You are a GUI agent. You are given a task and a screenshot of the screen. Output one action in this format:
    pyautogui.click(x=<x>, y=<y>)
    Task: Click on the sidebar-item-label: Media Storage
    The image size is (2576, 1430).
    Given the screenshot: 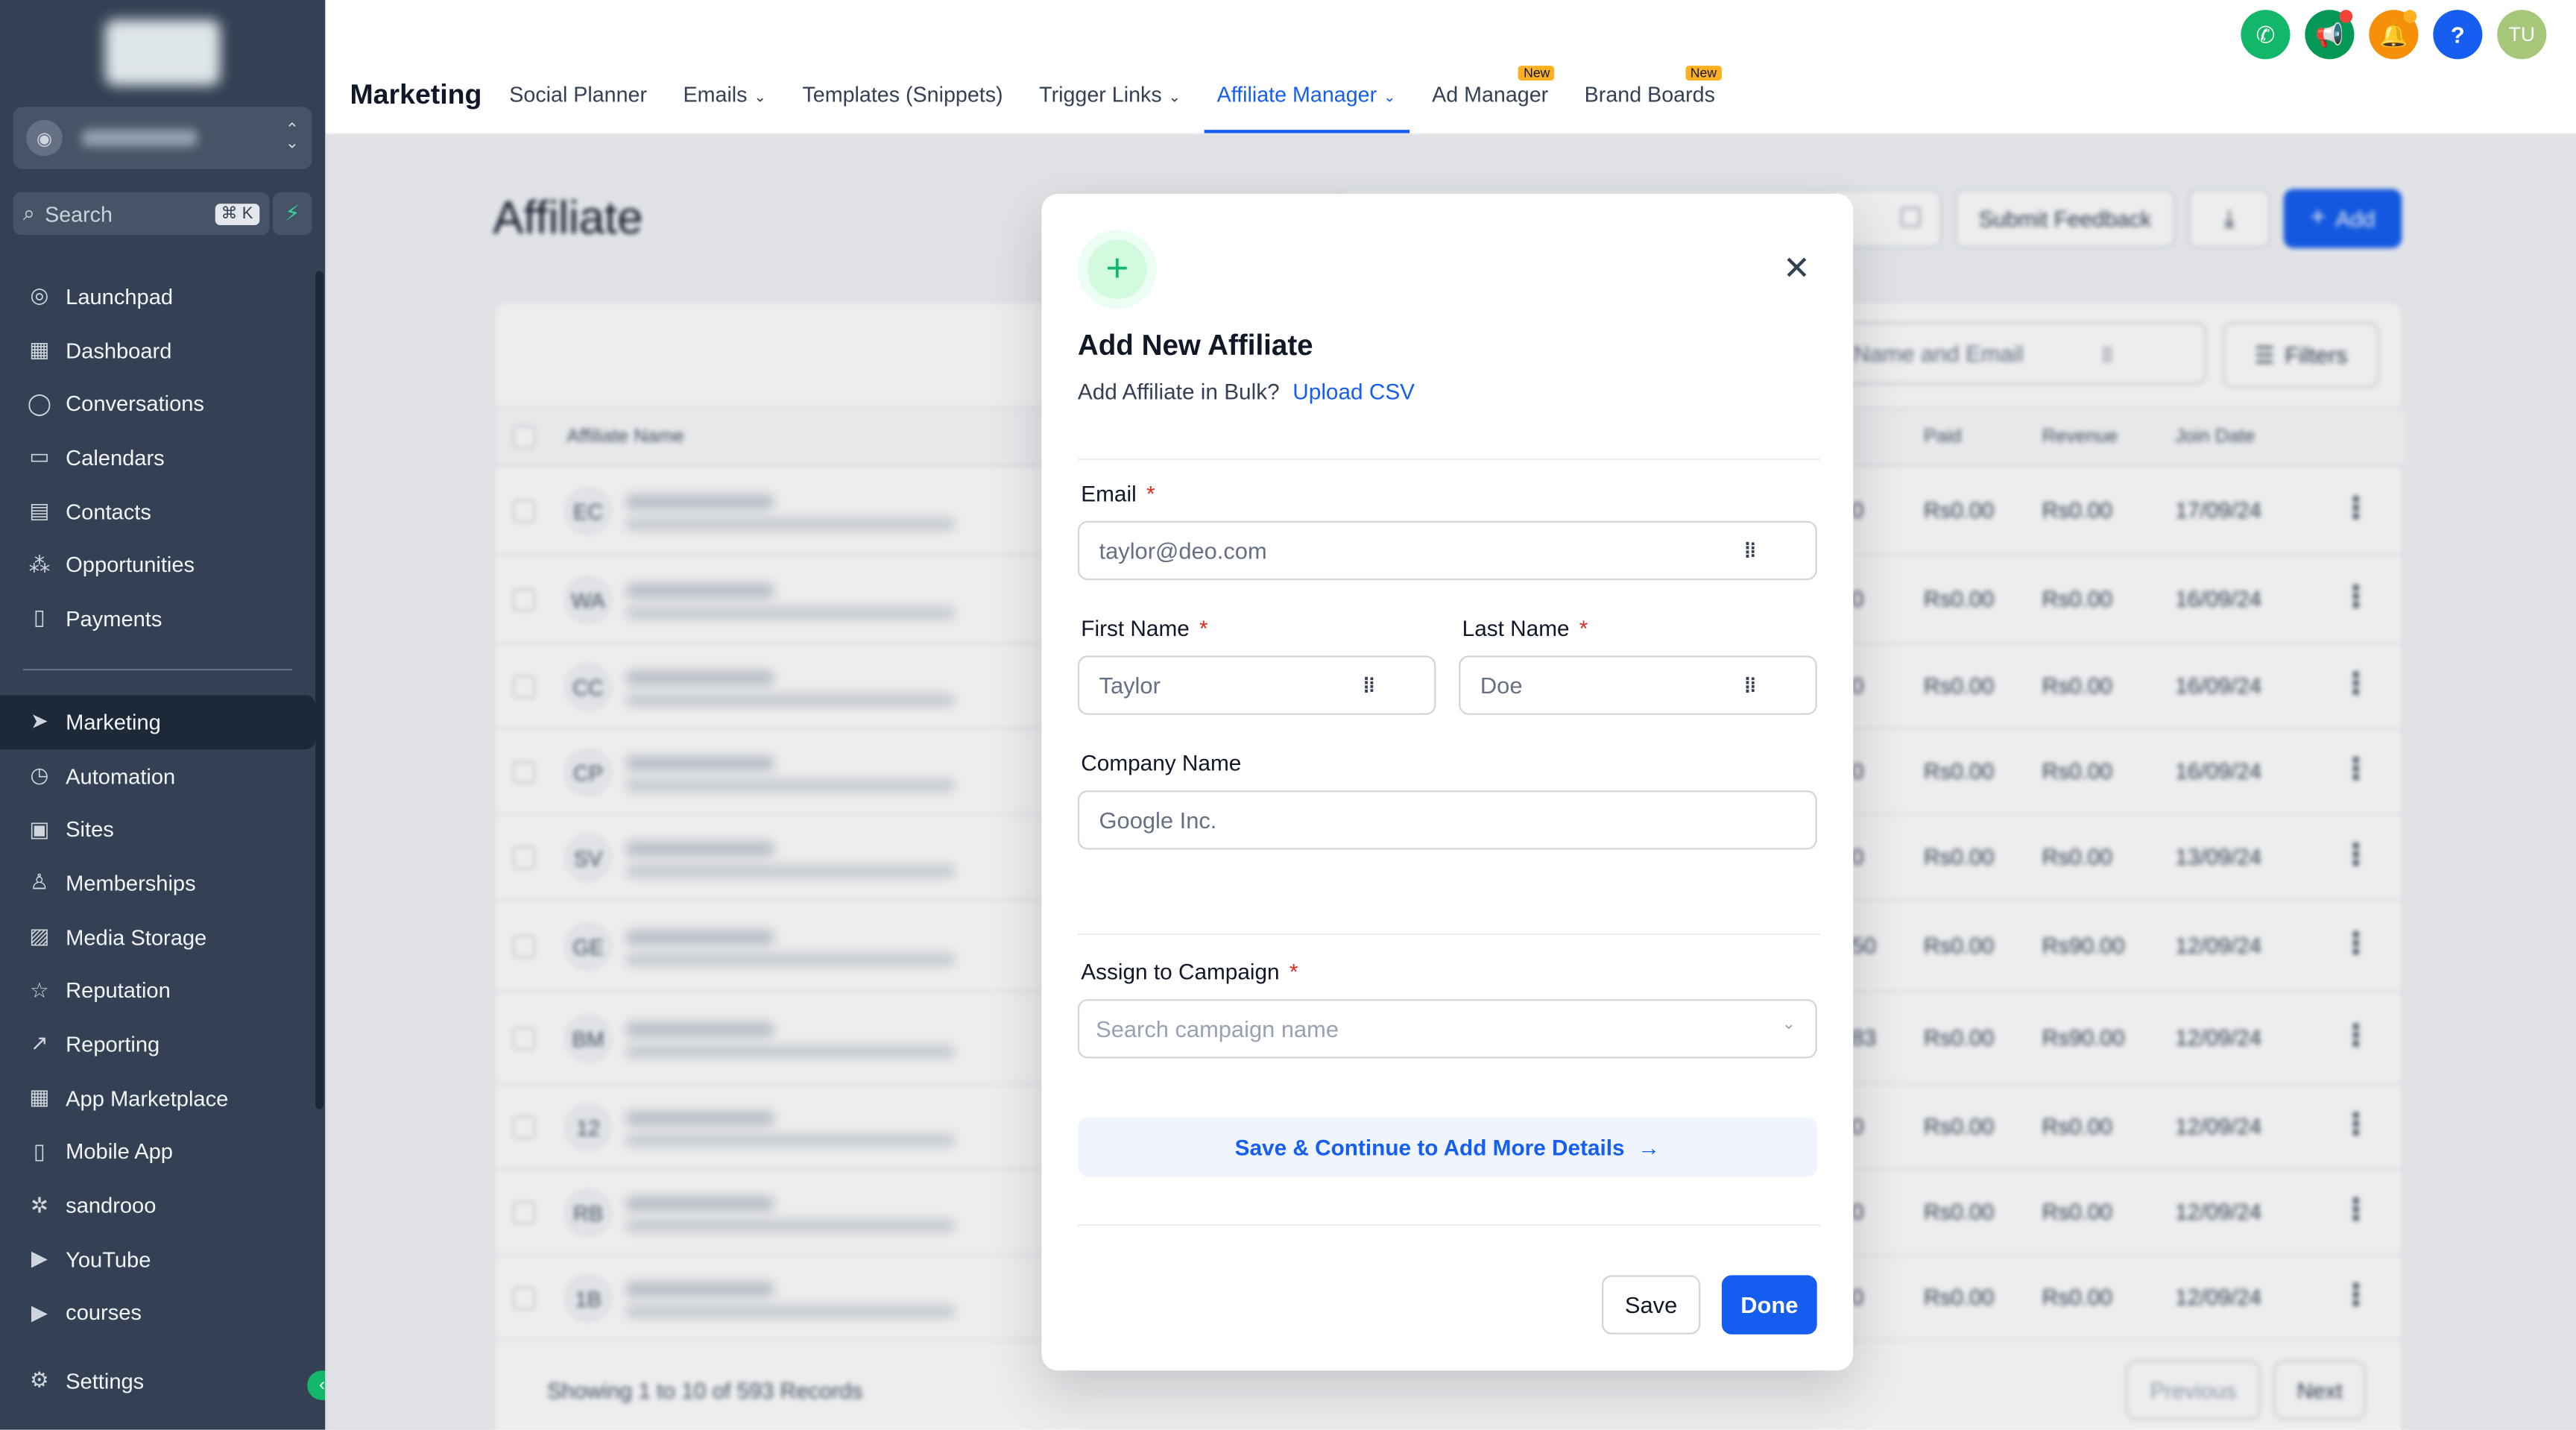 What is the action you would take?
    pyautogui.click(x=136, y=937)
    